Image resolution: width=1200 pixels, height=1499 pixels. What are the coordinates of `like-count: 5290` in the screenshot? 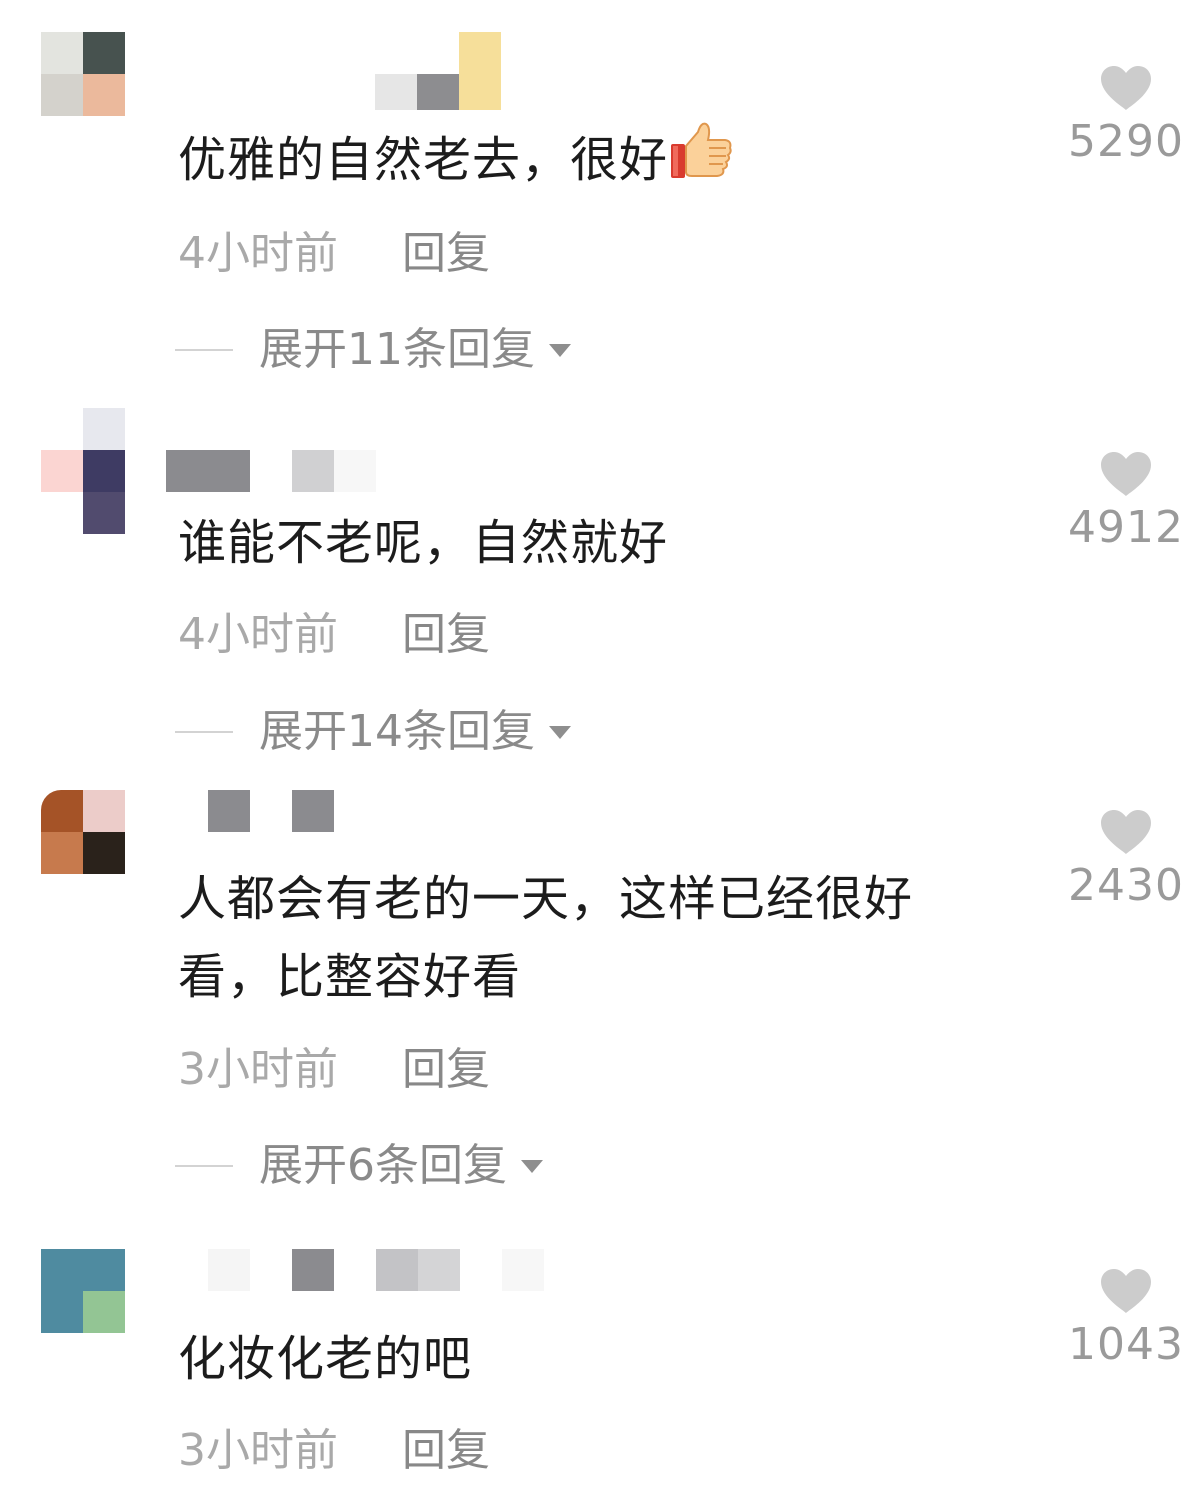 It's located at (1126, 141).